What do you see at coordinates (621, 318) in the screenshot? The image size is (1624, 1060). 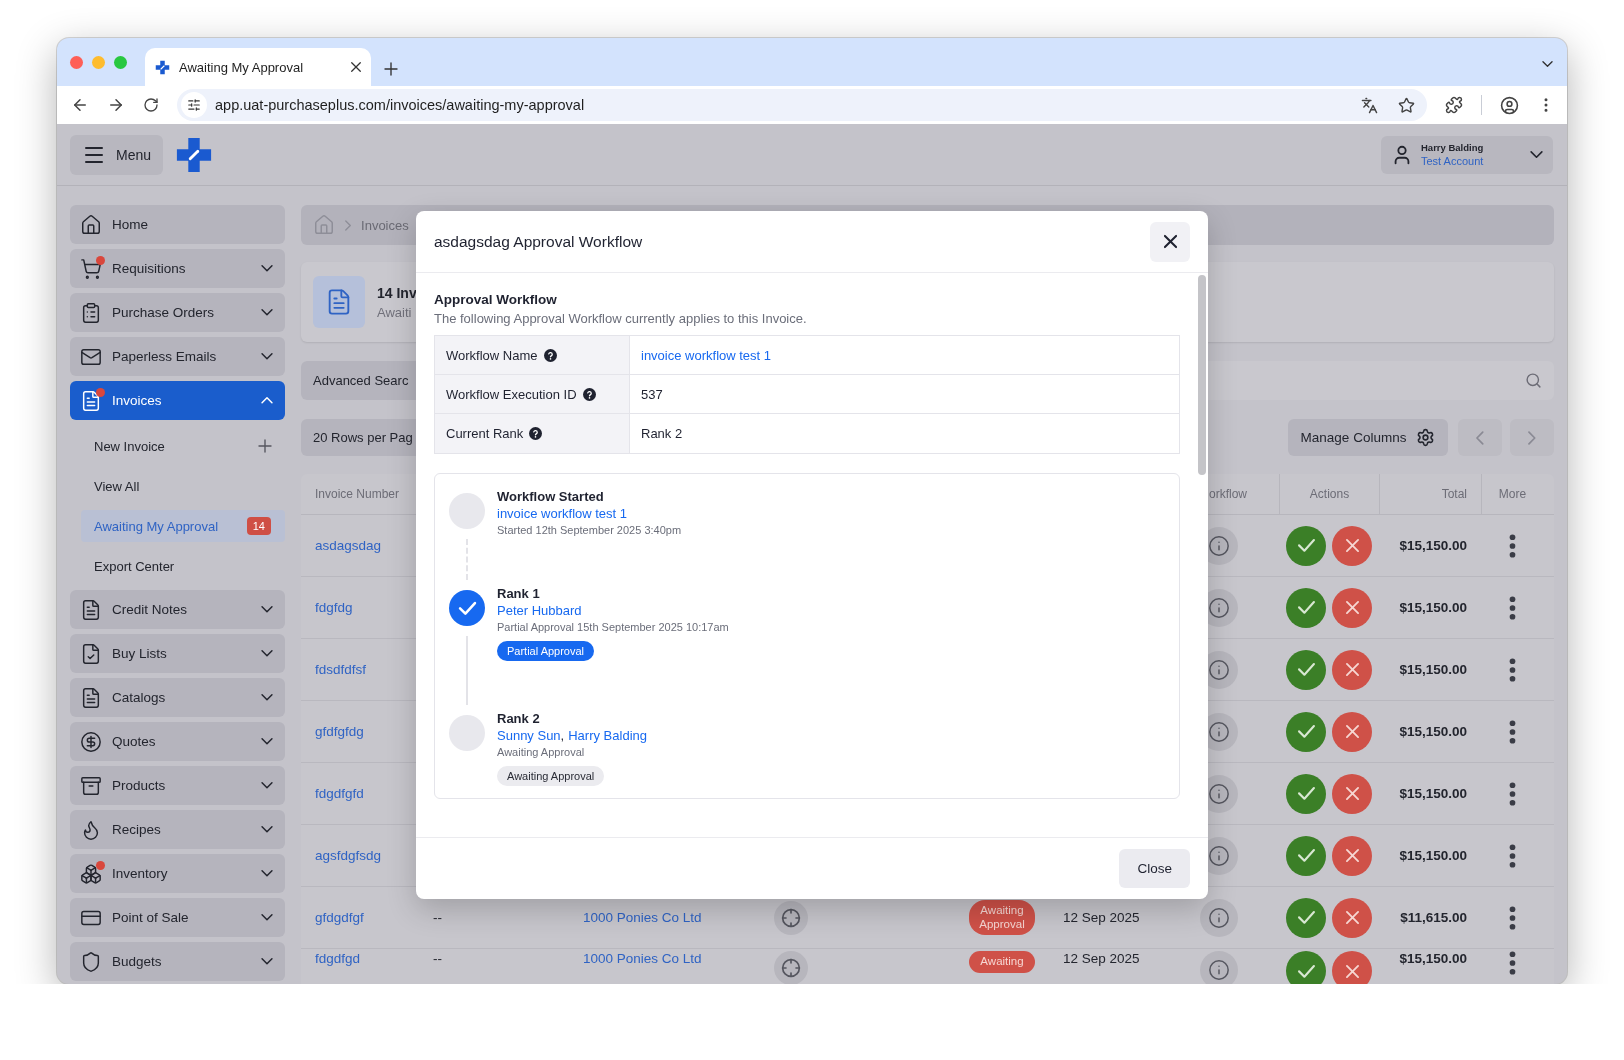 I see `section-description: The following Approval Workflow currently applies to this Invoice.` at bounding box center [621, 318].